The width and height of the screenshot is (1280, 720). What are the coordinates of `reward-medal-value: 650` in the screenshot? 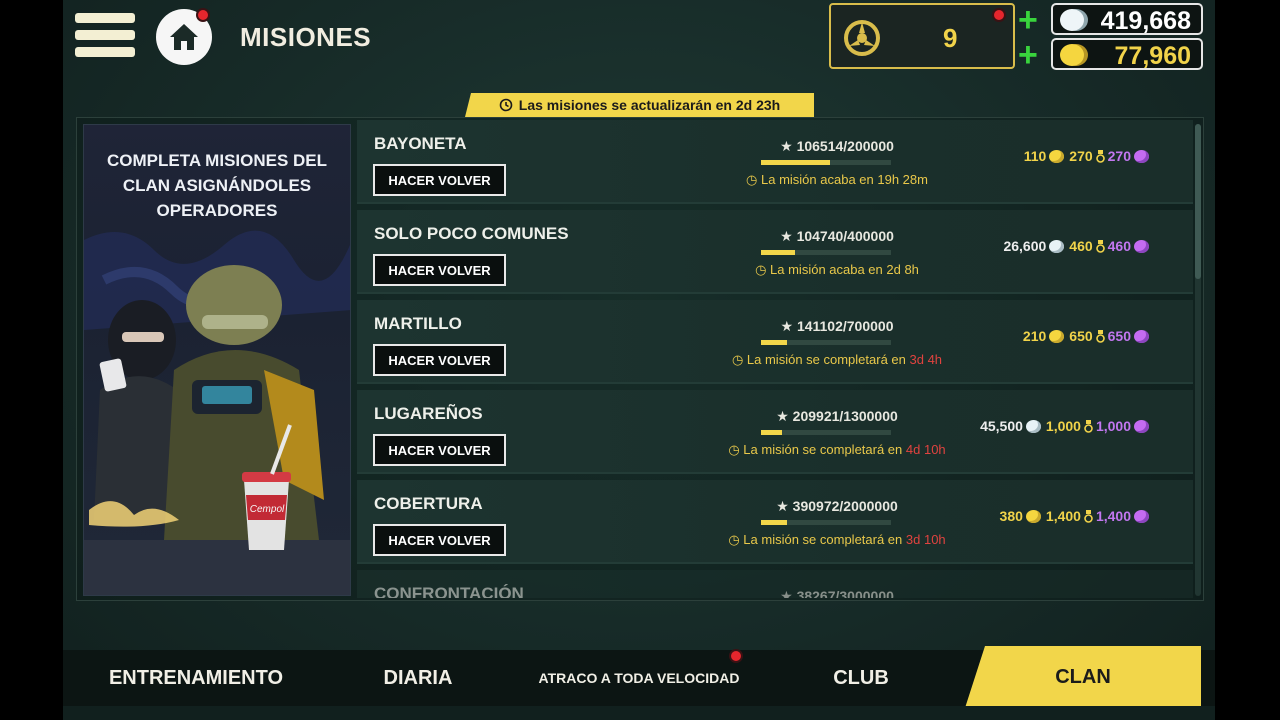 It's located at (1081, 336).